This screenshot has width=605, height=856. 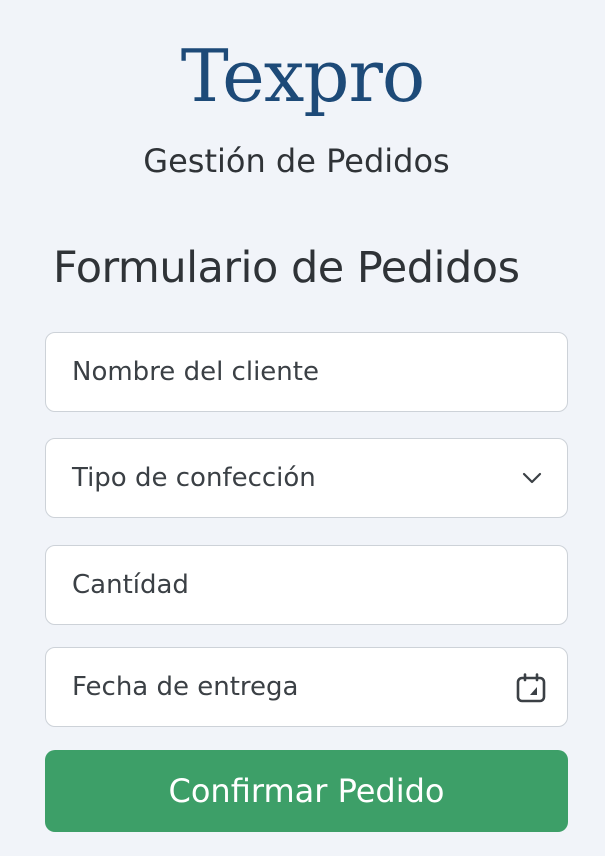 I want to click on delivery-date-input, so click(x=287, y=687).